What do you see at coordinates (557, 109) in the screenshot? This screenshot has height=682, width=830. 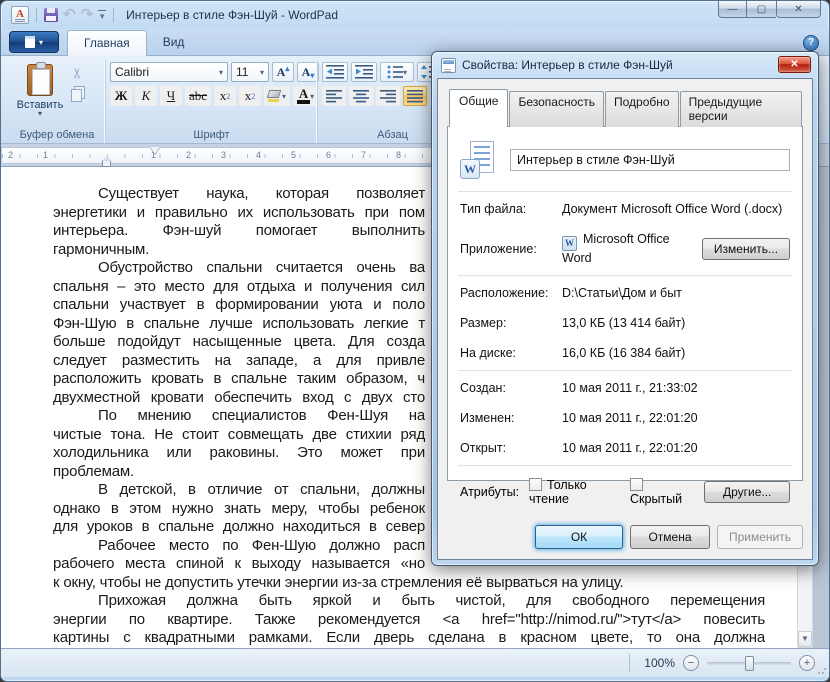 I see `tab-security: Безопасность` at bounding box center [557, 109].